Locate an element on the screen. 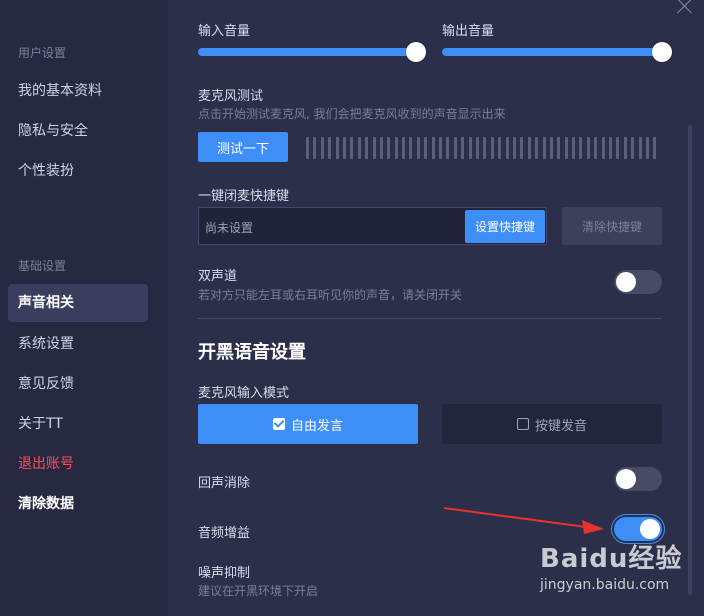 The width and height of the screenshot is (704, 616). watermark-url: jingyan.baidu.com is located at coordinates (605, 585).